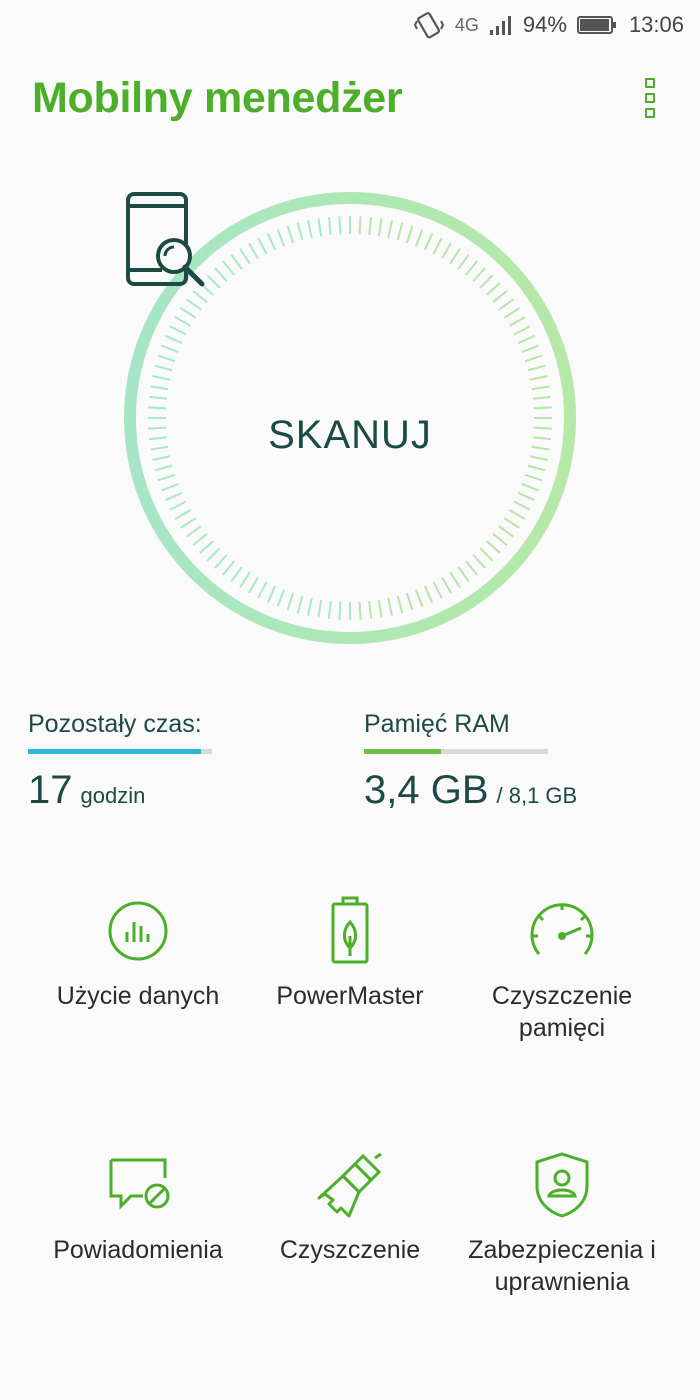  I want to click on ram-value: 3,4 GB / 8,1 GB, so click(470, 790).